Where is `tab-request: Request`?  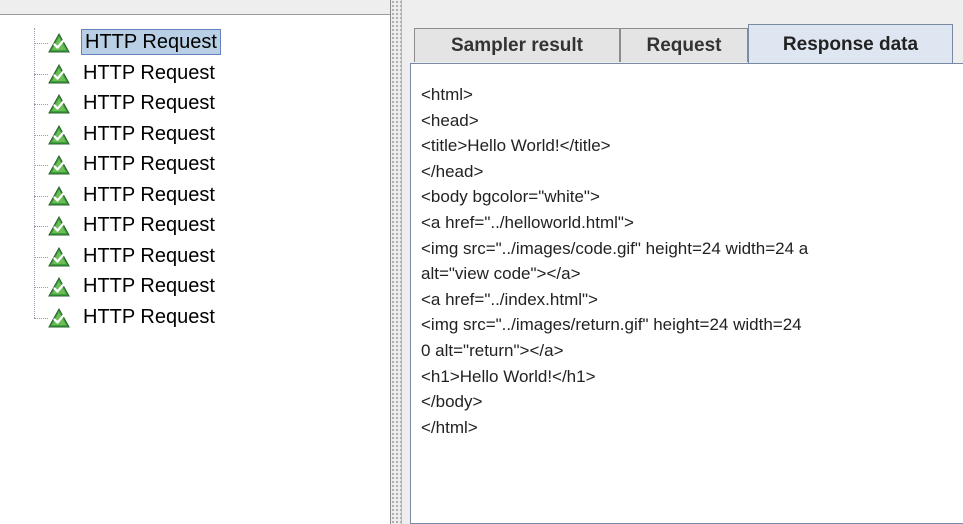 tab-request: Request is located at coordinates (684, 45).